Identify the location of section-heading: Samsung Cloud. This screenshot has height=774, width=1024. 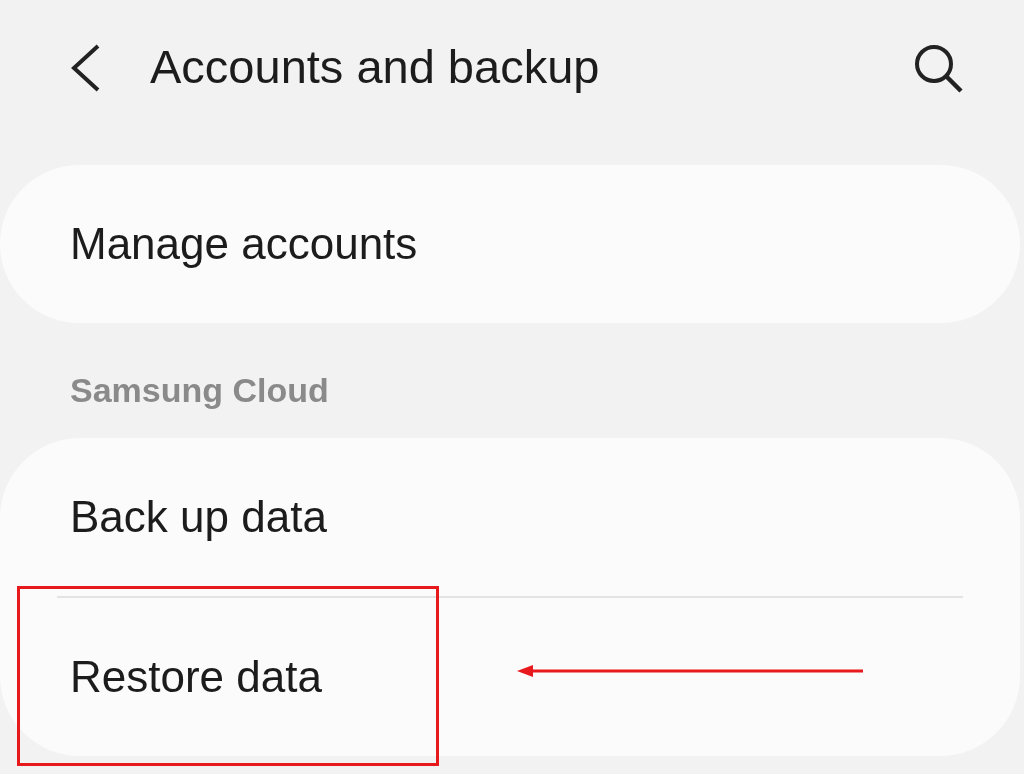
(199, 390).